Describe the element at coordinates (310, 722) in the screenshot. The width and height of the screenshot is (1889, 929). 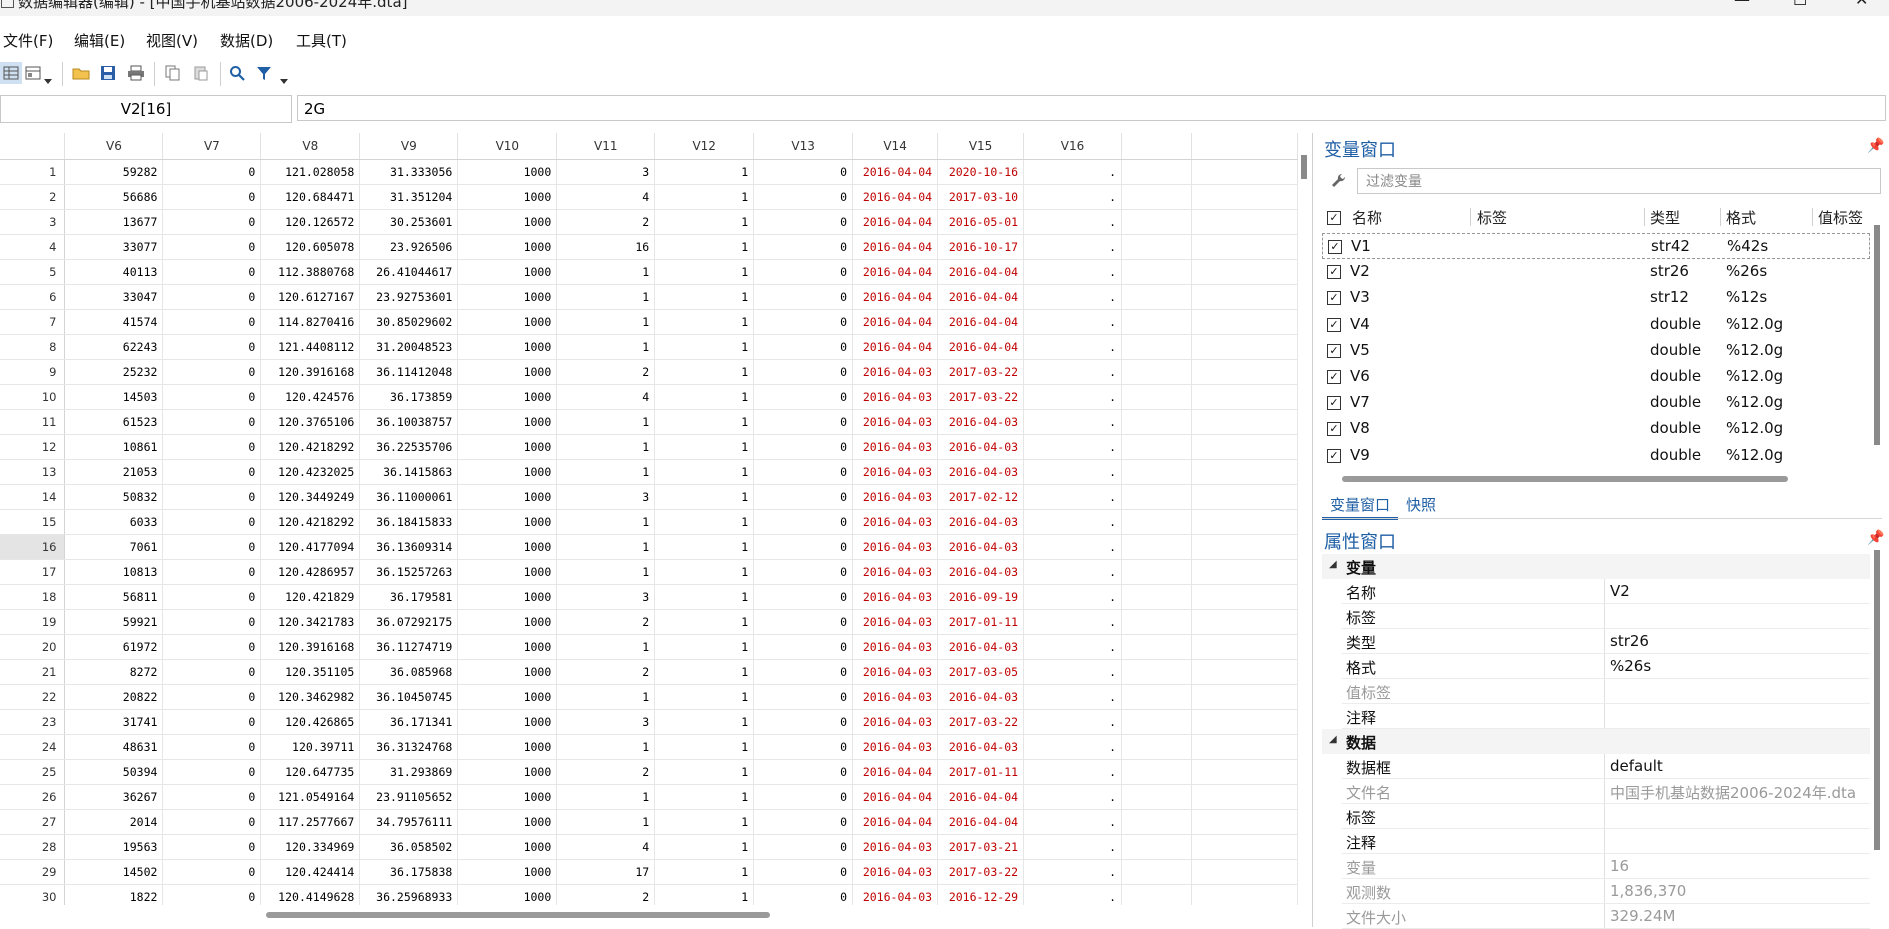
I see `grid-cell: 120.426865` at that location.